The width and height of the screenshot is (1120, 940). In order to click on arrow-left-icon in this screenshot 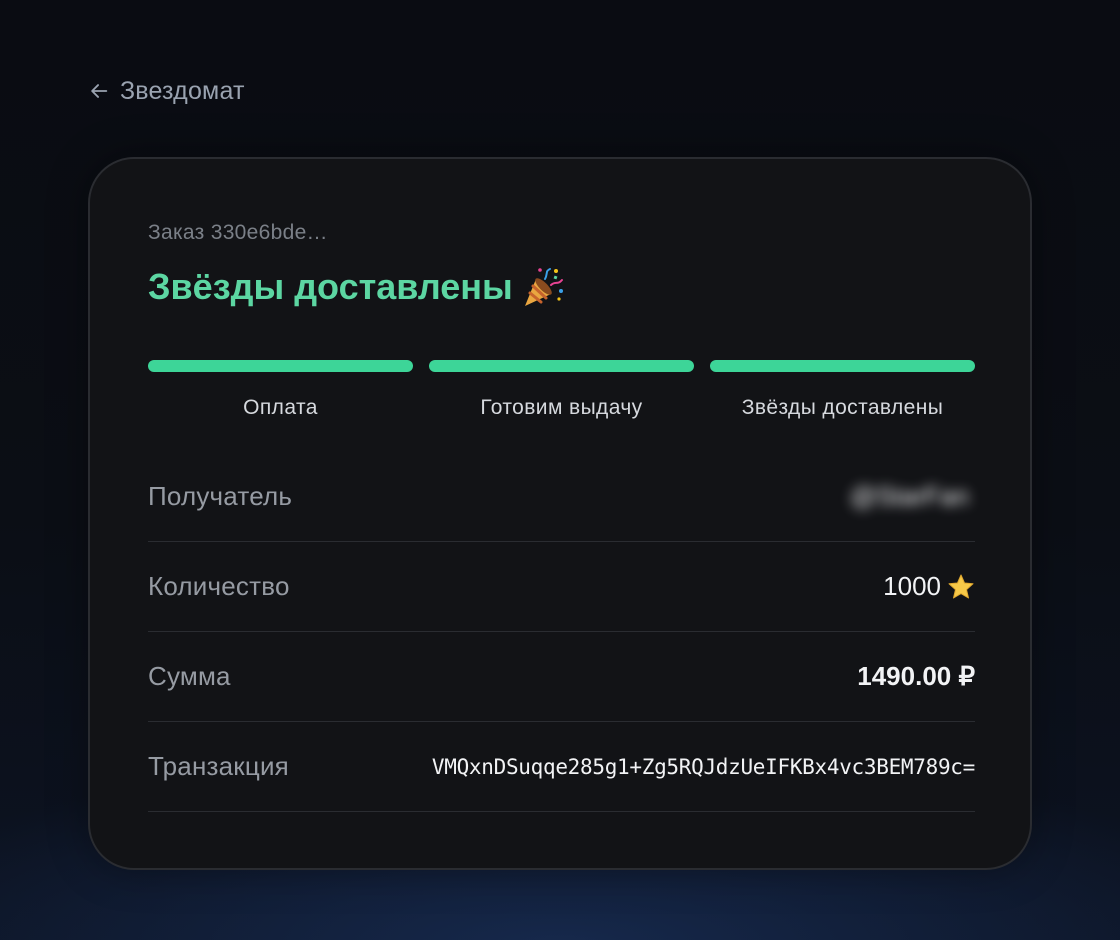, I will do `click(99, 91)`.